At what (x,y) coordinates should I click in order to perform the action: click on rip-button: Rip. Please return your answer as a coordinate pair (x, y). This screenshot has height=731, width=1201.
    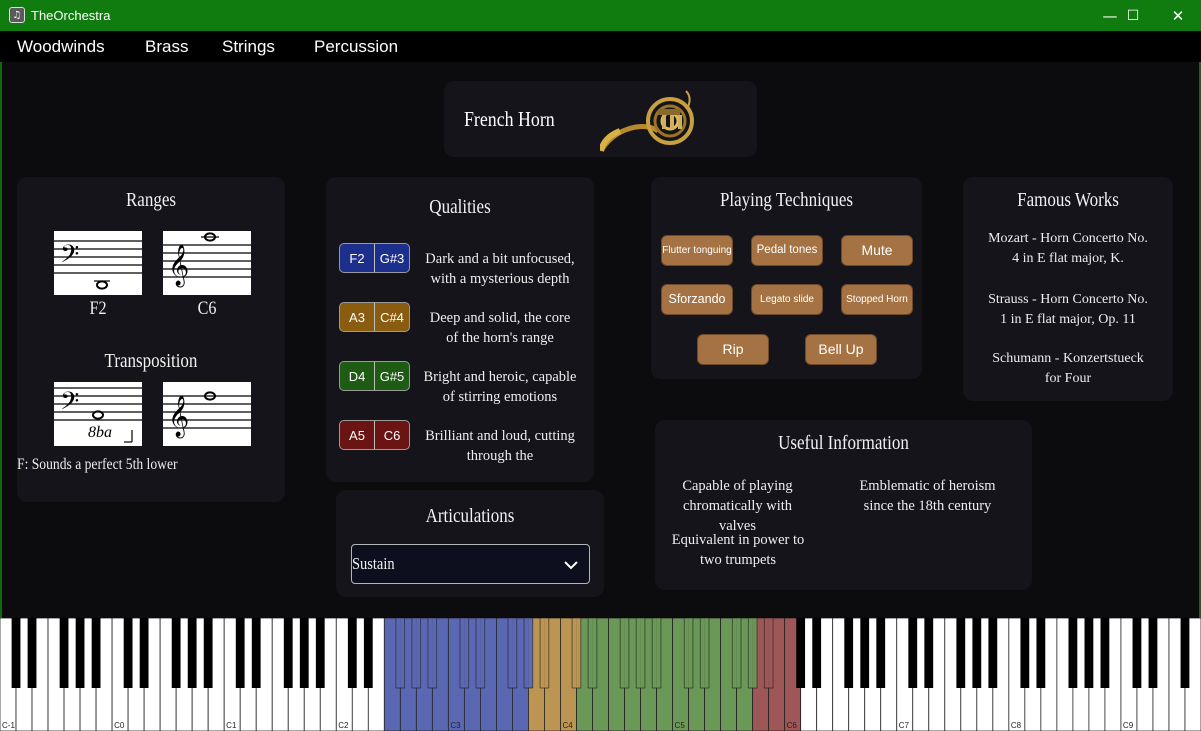
    Looking at the image, I should click on (733, 349).